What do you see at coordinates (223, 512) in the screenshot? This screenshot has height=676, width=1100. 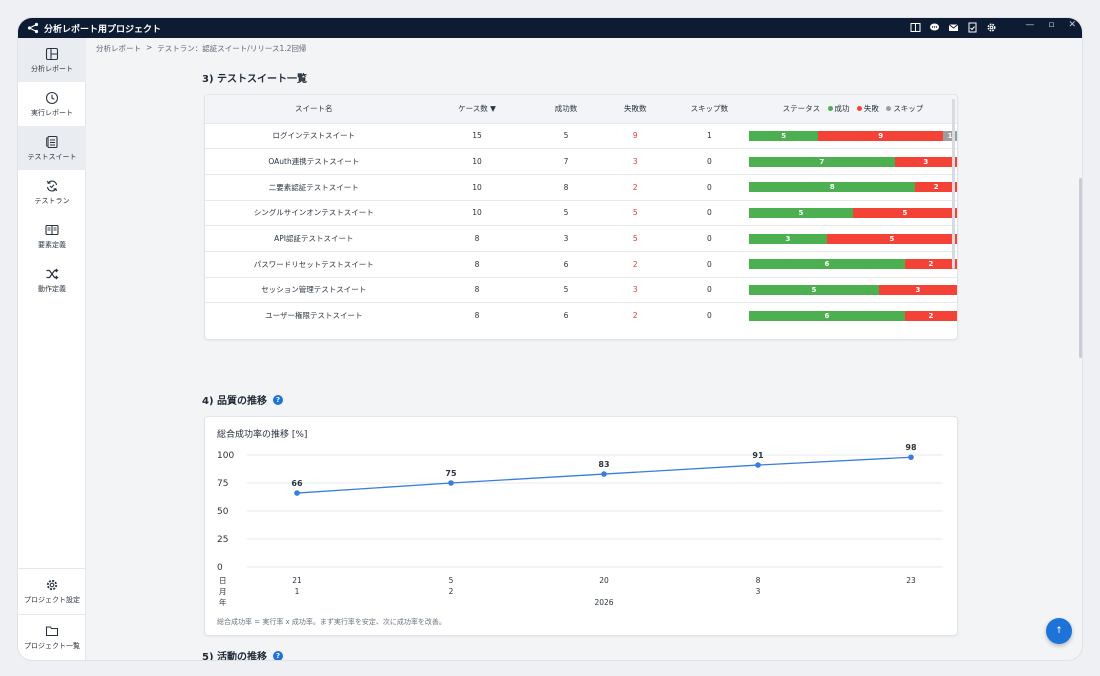 I see `y-tick-label: 50` at bounding box center [223, 512].